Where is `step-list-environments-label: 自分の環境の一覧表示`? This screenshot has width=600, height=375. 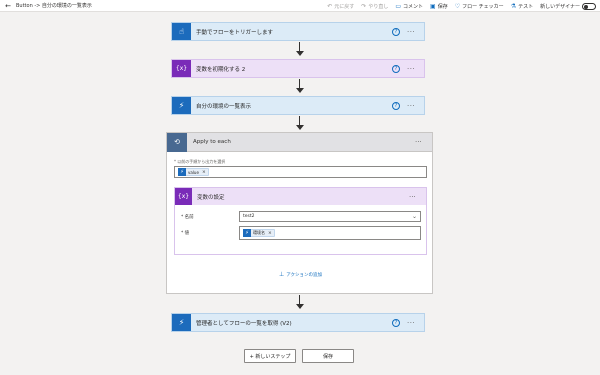
step-list-environments-label: 自分の環境の一覧表示 is located at coordinates (224, 106).